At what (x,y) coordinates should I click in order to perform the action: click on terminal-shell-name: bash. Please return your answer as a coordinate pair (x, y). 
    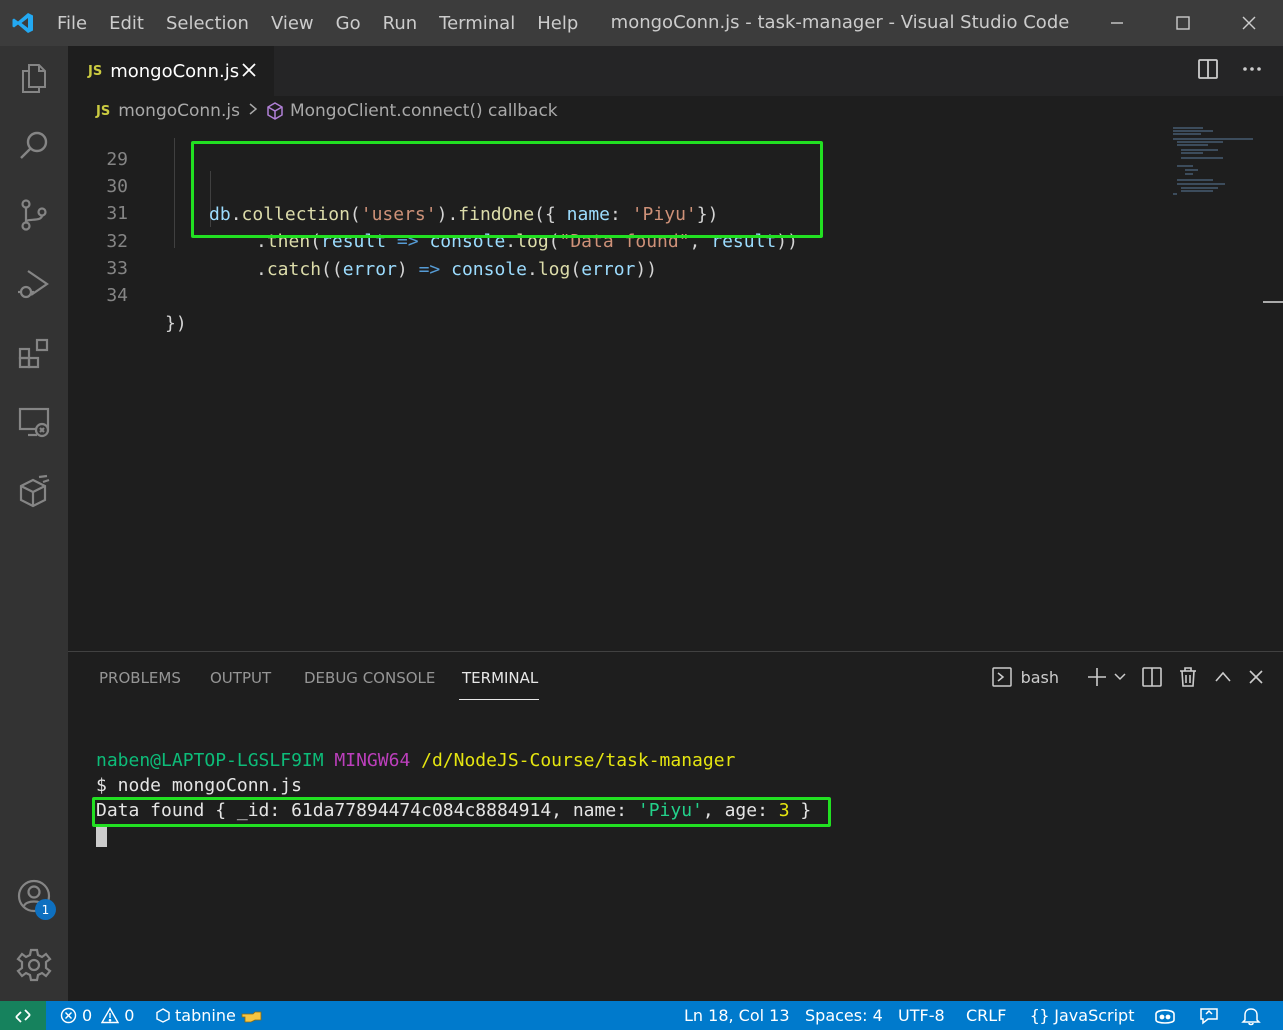
    Looking at the image, I should click on (1040, 677).